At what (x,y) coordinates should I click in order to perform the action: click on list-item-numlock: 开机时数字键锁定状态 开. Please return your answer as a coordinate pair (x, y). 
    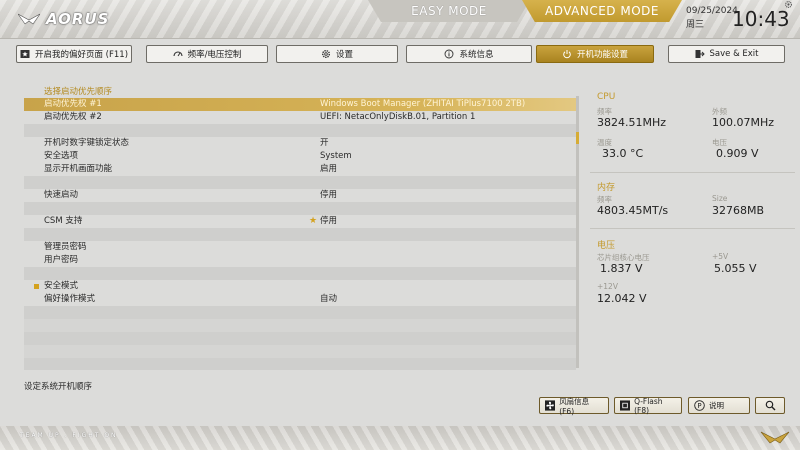
    Looking at the image, I should click on (300, 143).